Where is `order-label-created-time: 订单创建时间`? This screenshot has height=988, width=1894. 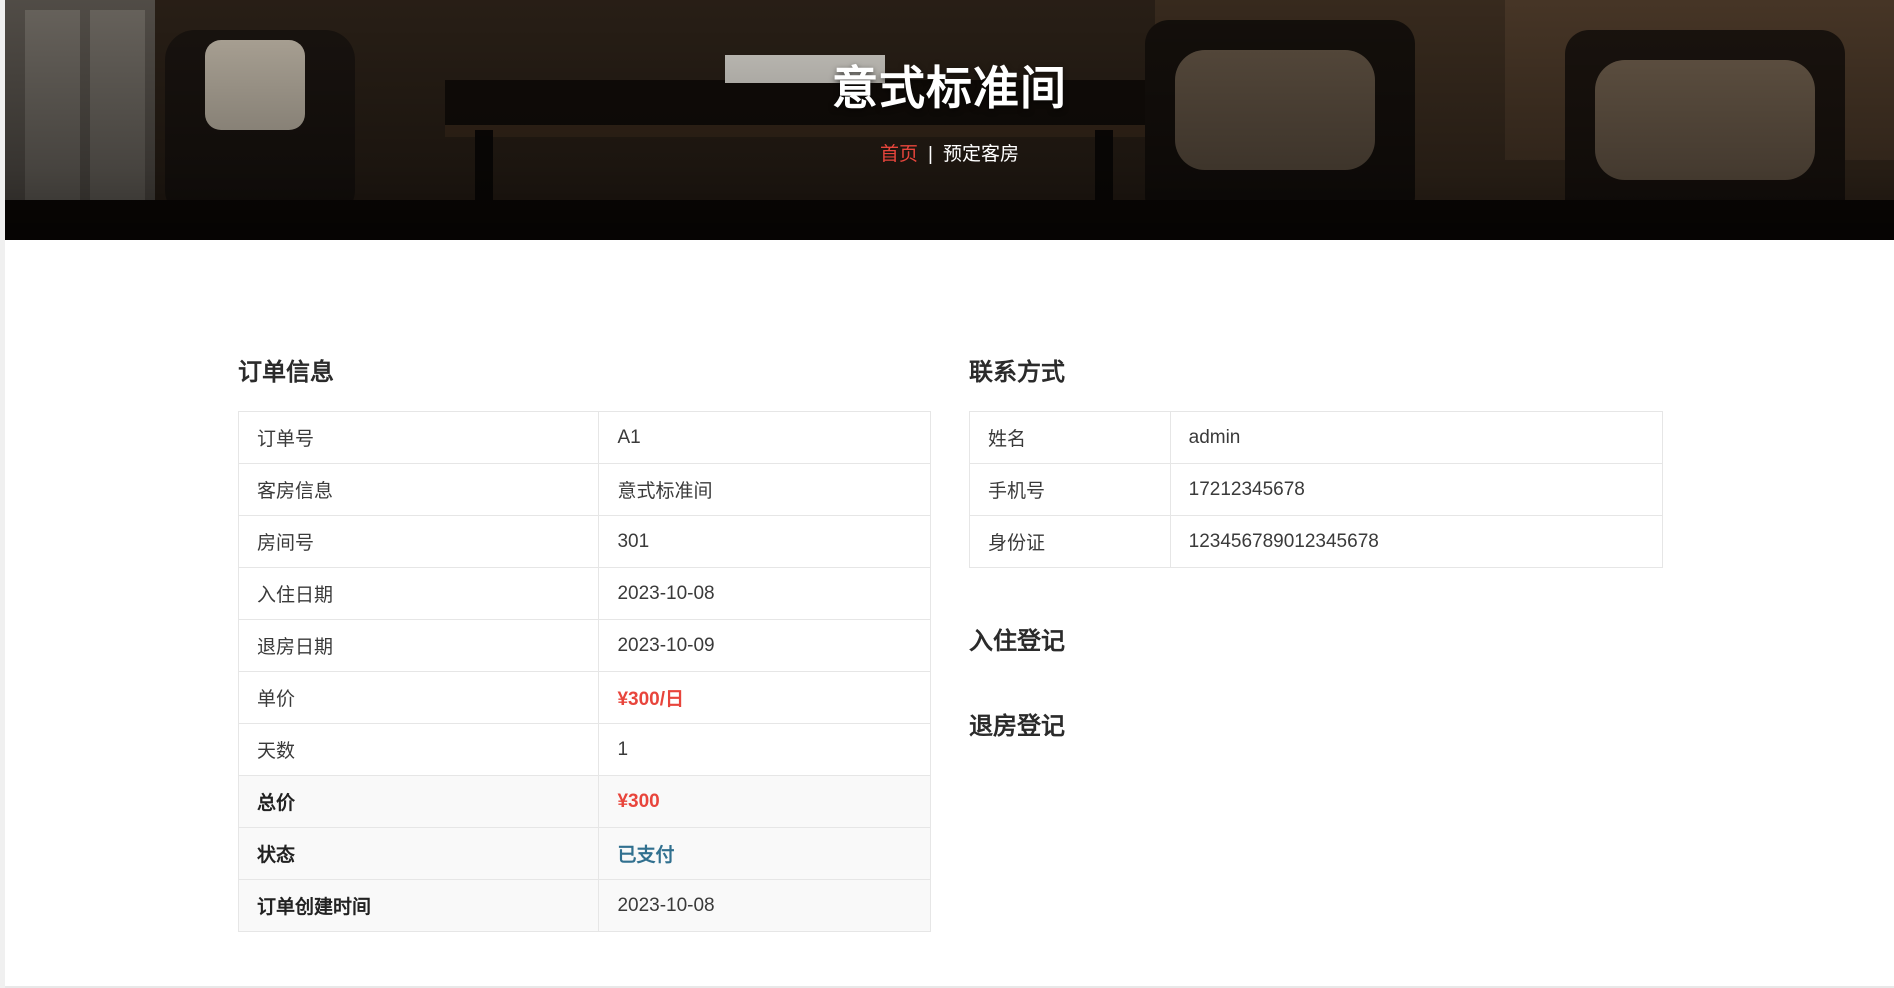 order-label-created-time: 订单创建时间 is located at coordinates (418, 905).